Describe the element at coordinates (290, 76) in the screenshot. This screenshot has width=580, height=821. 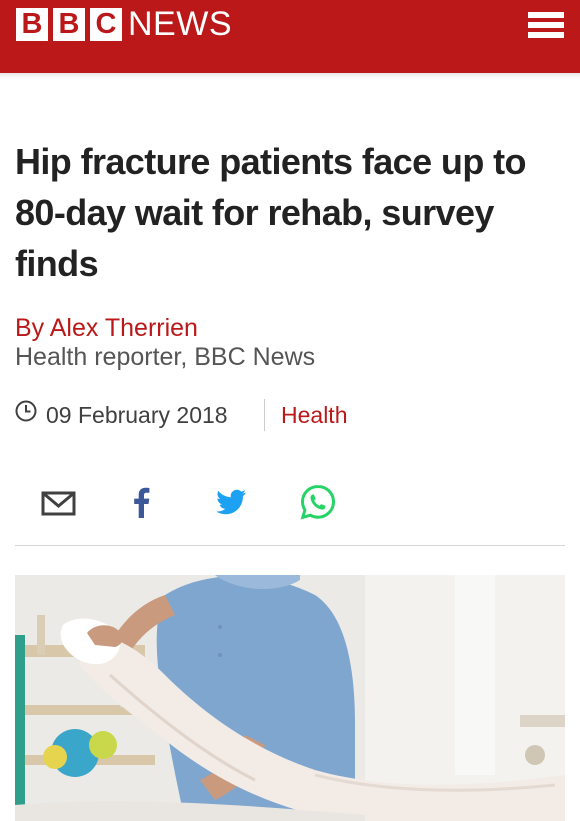
I see `header-shadow` at that location.